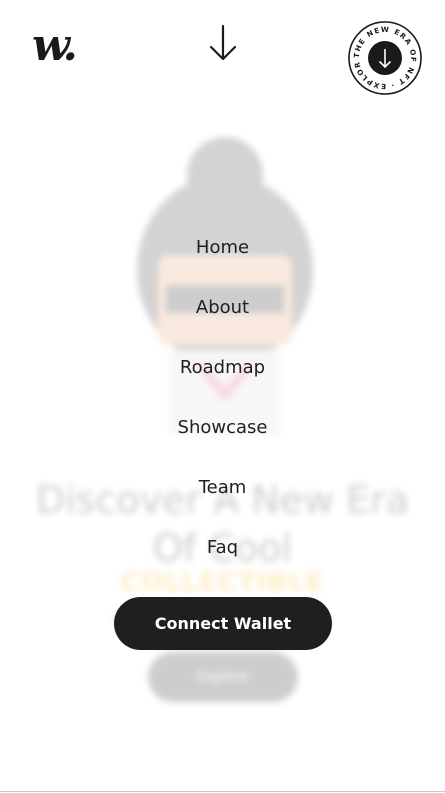 The width and height of the screenshot is (445, 793). What do you see at coordinates (222, 372) in the screenshot?
I see `menu-item-roadmap: Roadmap` at bounding box center [222, 372].